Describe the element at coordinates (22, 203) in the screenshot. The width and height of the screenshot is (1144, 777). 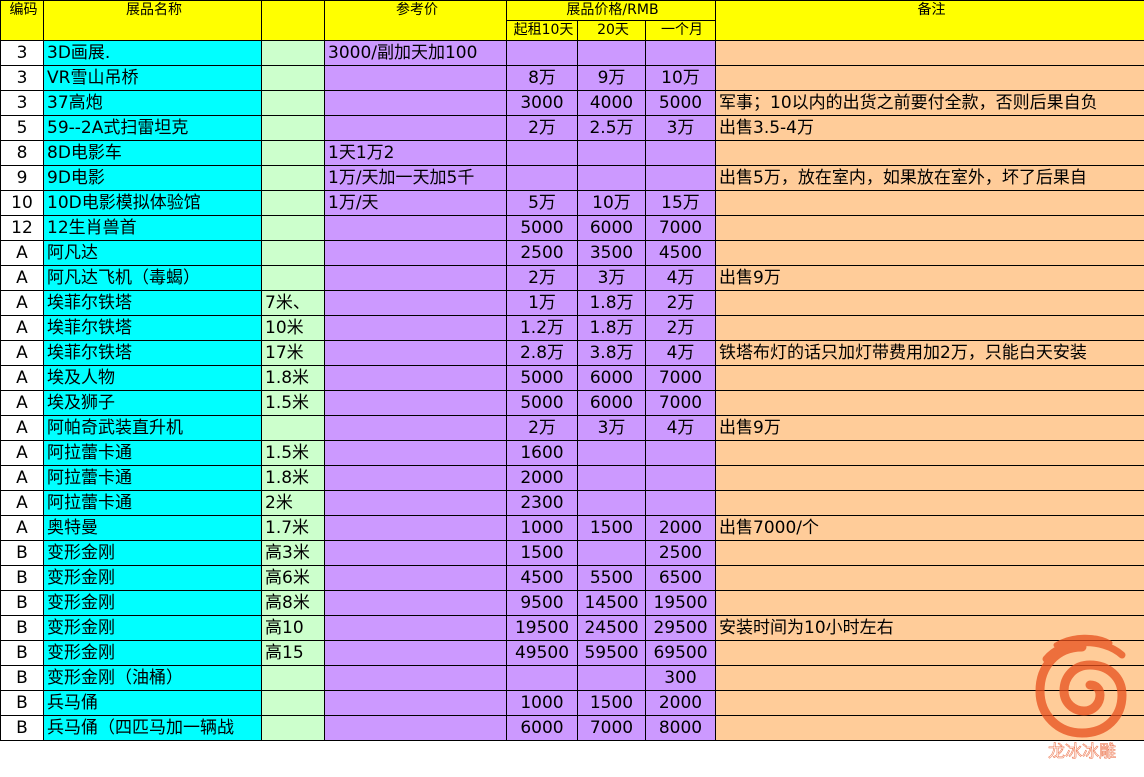
I see `cell-code: 10` at that location.